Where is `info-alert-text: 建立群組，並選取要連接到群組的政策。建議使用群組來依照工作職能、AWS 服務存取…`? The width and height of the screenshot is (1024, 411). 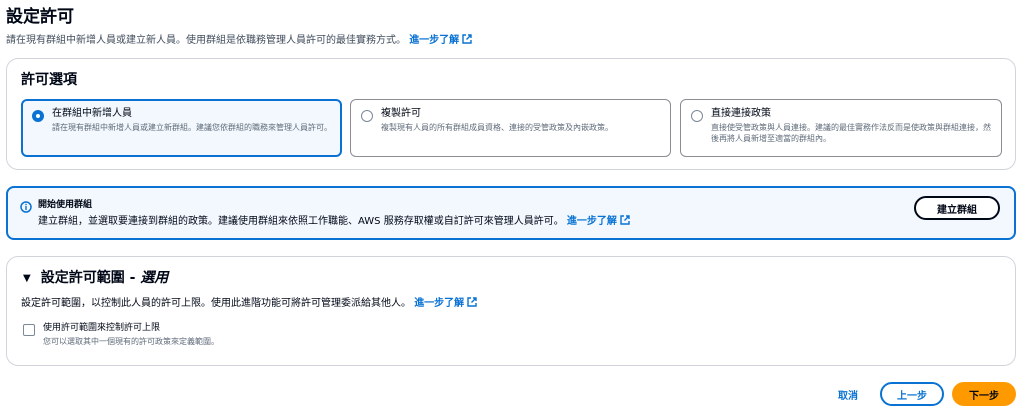 info-alert-text: 建立群組，並選取要連接到群組的政策。建議使用群組來依照工作職能、AWS 服務存取… is located at coordinates (301, 221).